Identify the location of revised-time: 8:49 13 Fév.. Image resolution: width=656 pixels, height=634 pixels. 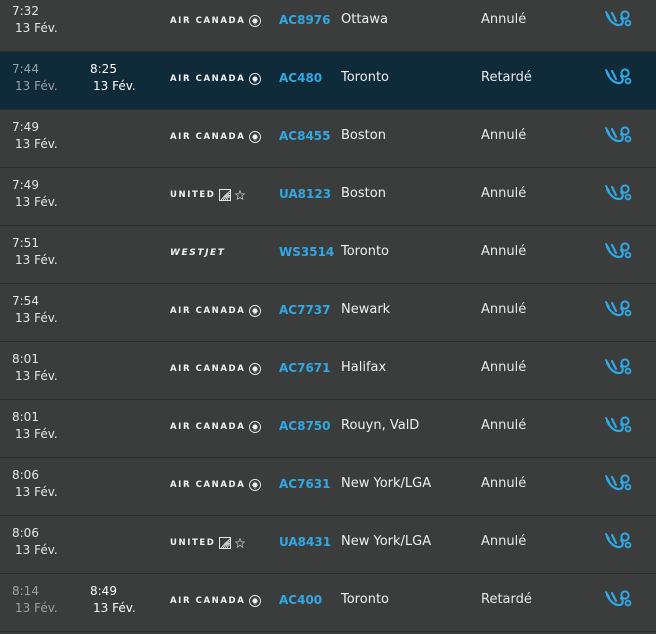
(113, 600).